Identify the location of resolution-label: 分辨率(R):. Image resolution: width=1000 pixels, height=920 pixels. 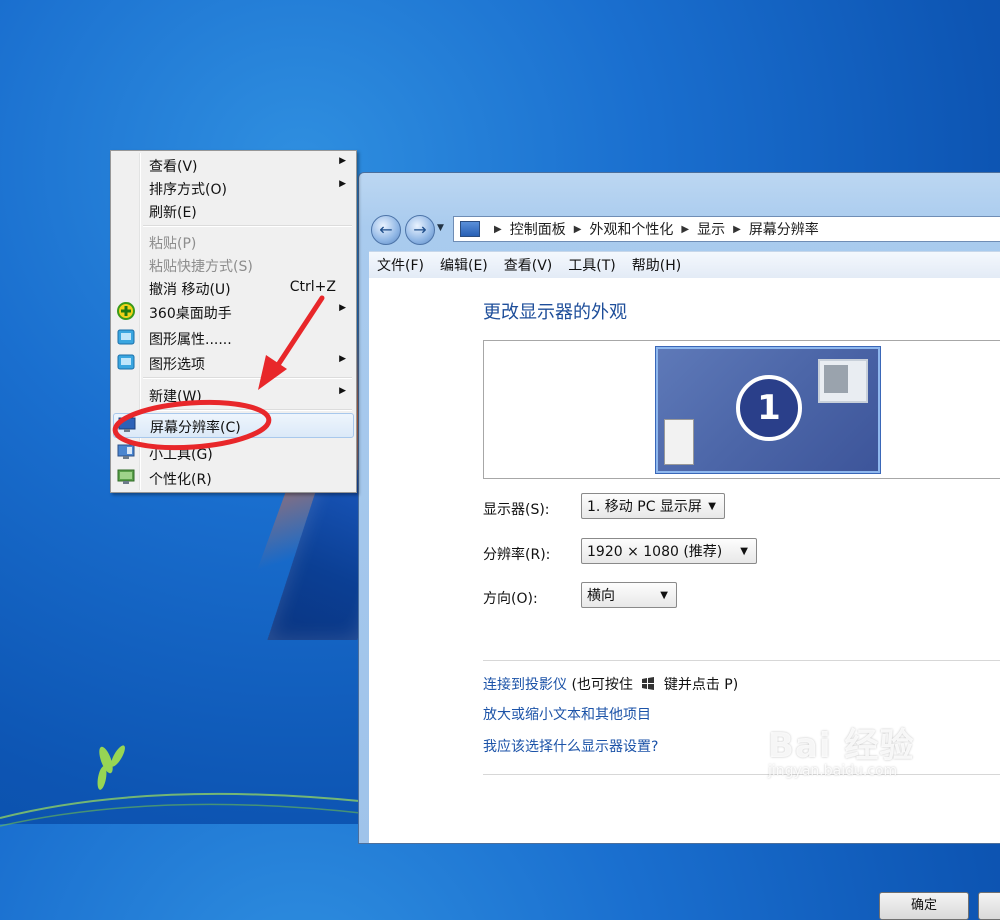
(517, 555).